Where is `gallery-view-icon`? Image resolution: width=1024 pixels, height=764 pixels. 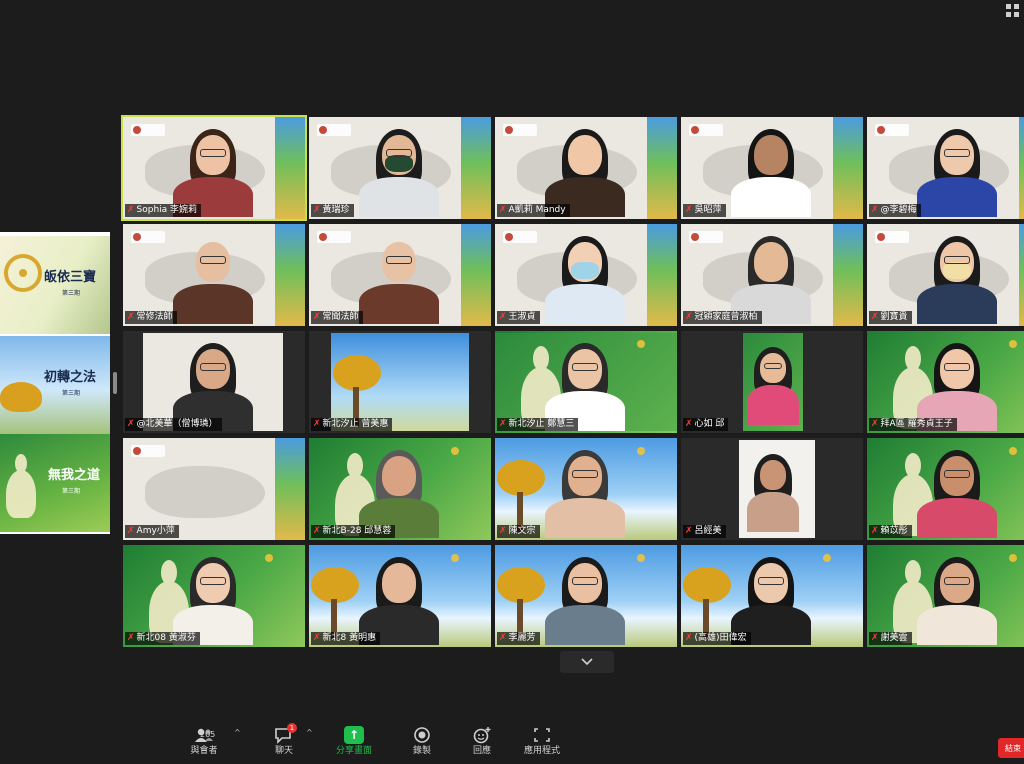 gallery-view-icon is located at coordinates (1013, 11).